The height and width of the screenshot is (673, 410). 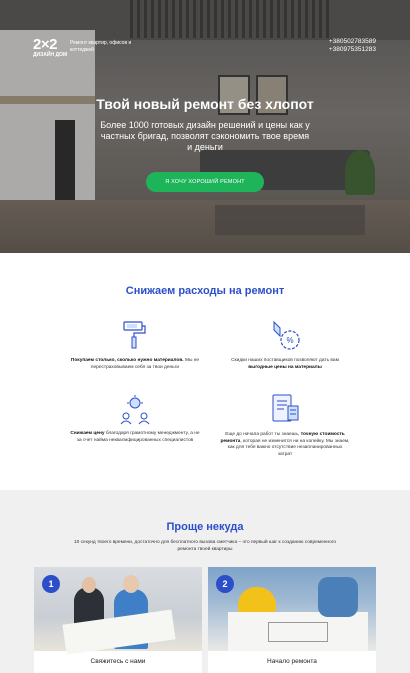 What do you see at coordinates (135, 410) in the screenshot?
I see `idea-team-icon` at bounding box center [135, 410].